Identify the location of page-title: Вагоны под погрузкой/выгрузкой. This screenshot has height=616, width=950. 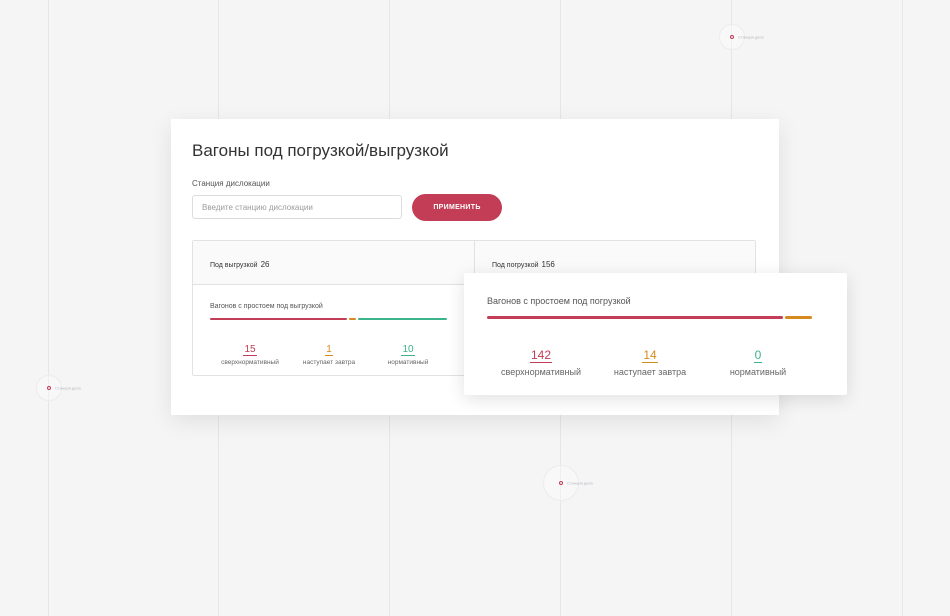
(320, 150).